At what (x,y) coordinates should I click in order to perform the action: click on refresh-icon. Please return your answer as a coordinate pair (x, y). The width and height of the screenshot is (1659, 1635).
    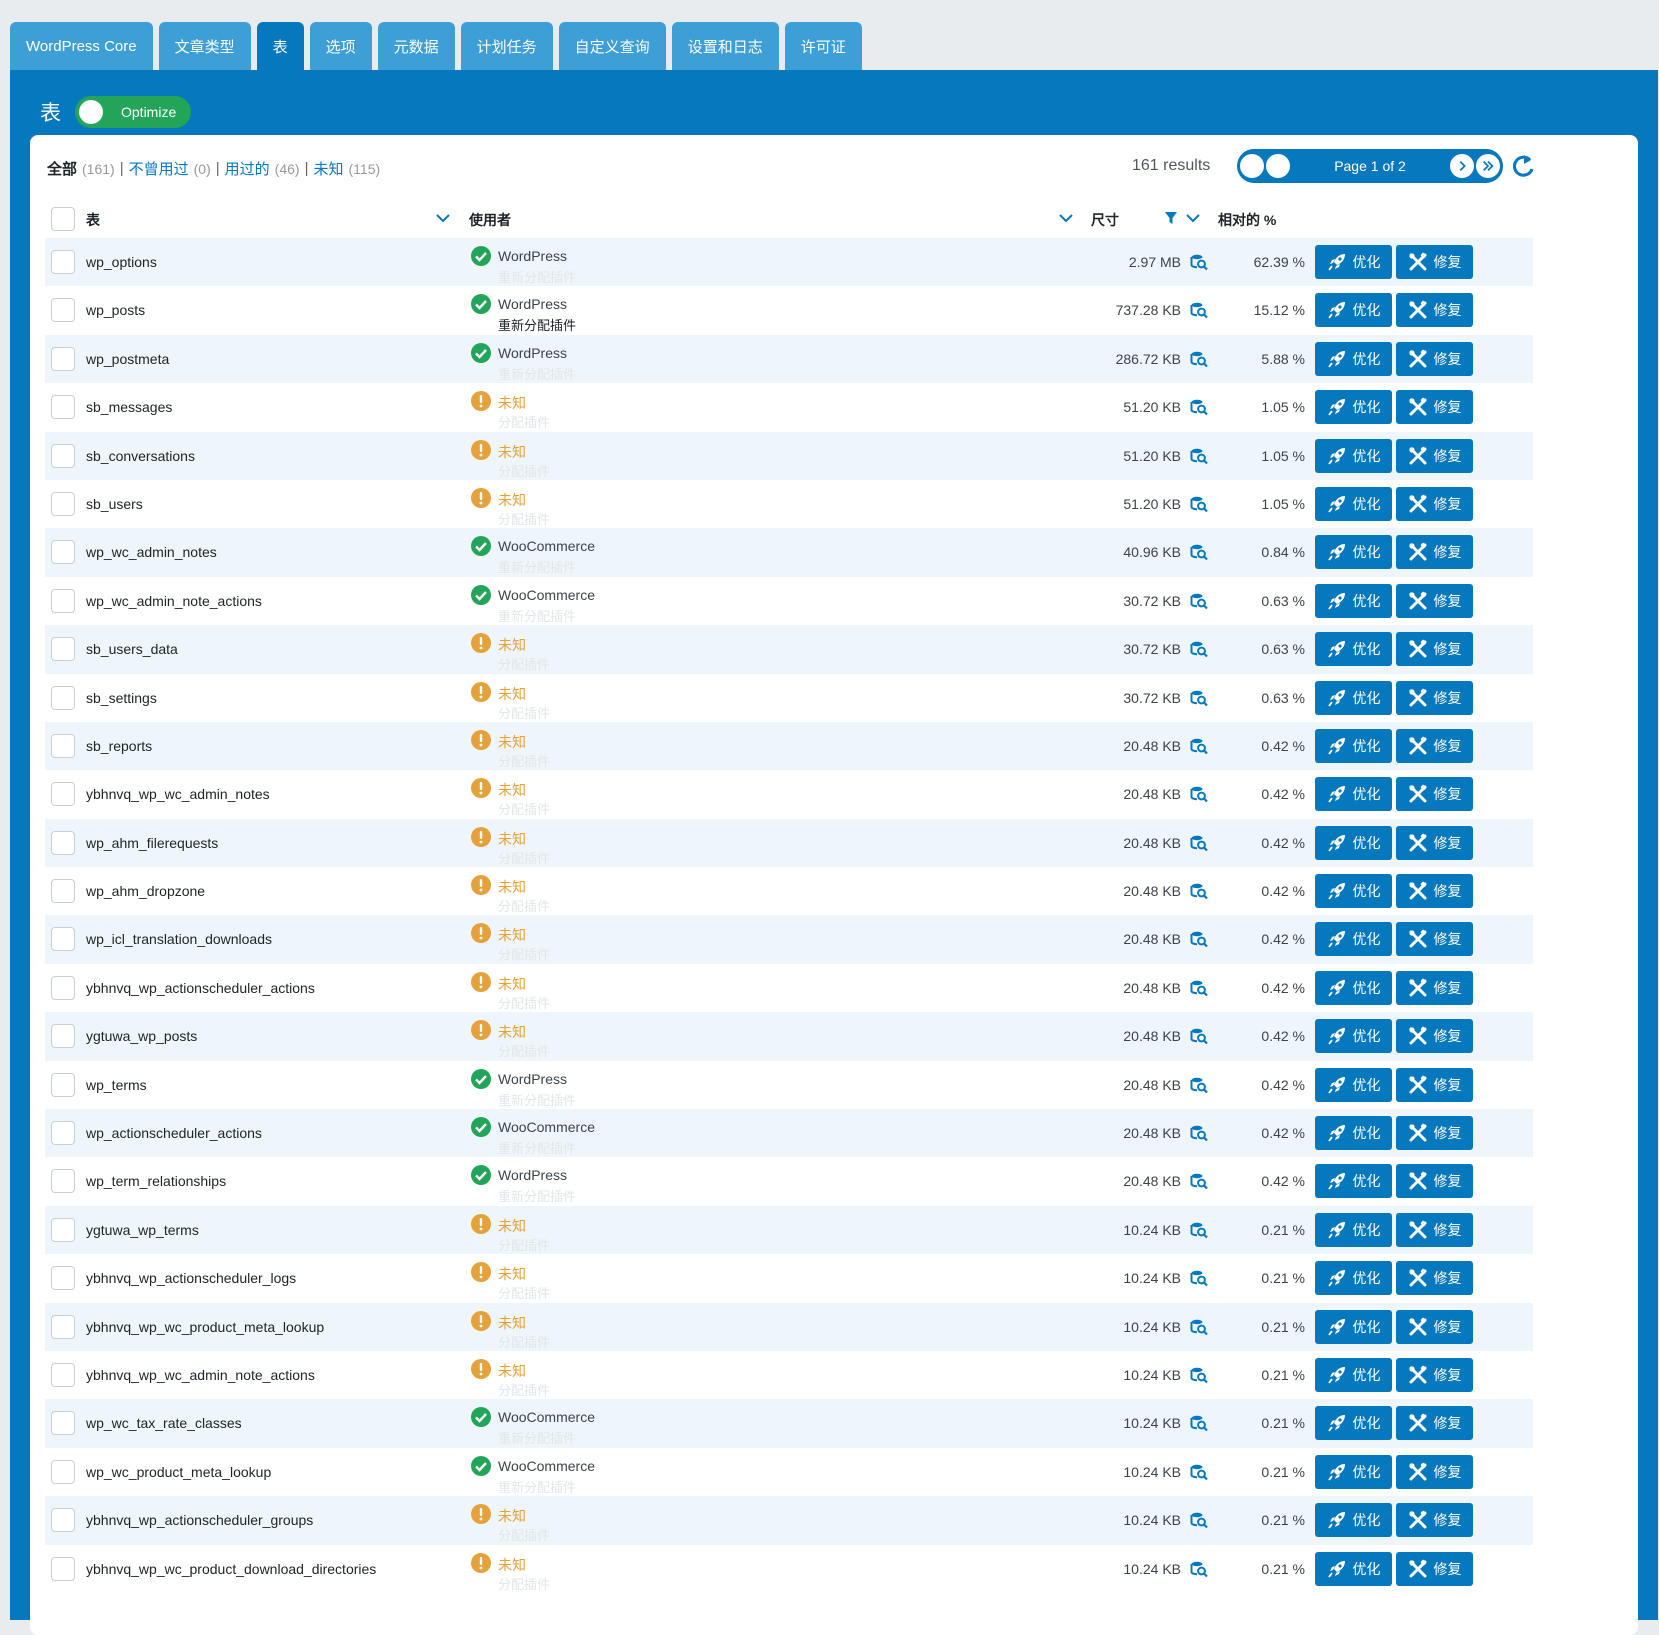
    Looking at the image, I should click on (1523, 166).